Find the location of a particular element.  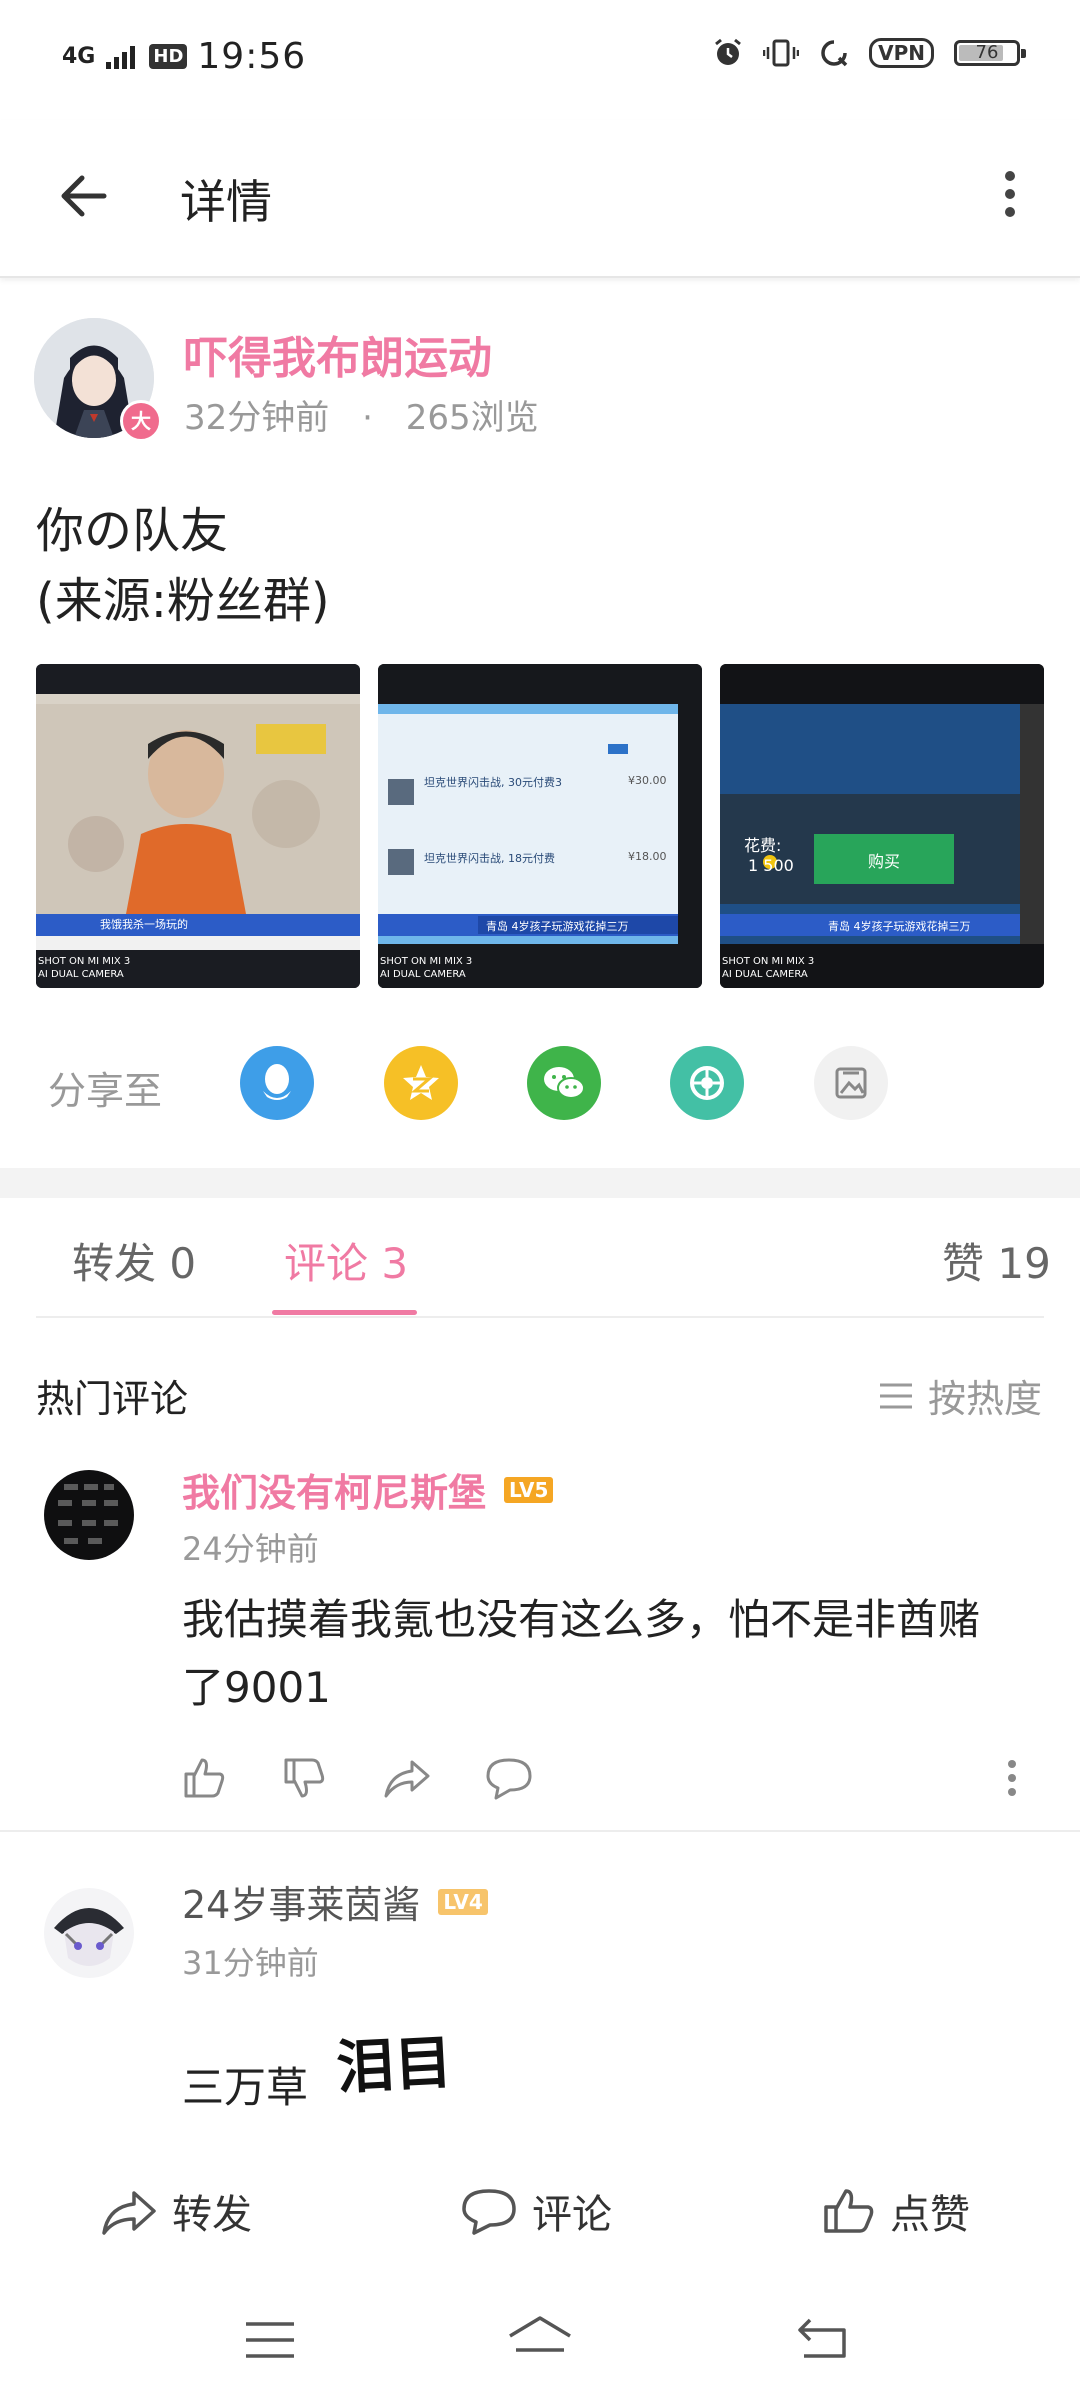

author-badge: 大 is located at coordinates (141, 421).